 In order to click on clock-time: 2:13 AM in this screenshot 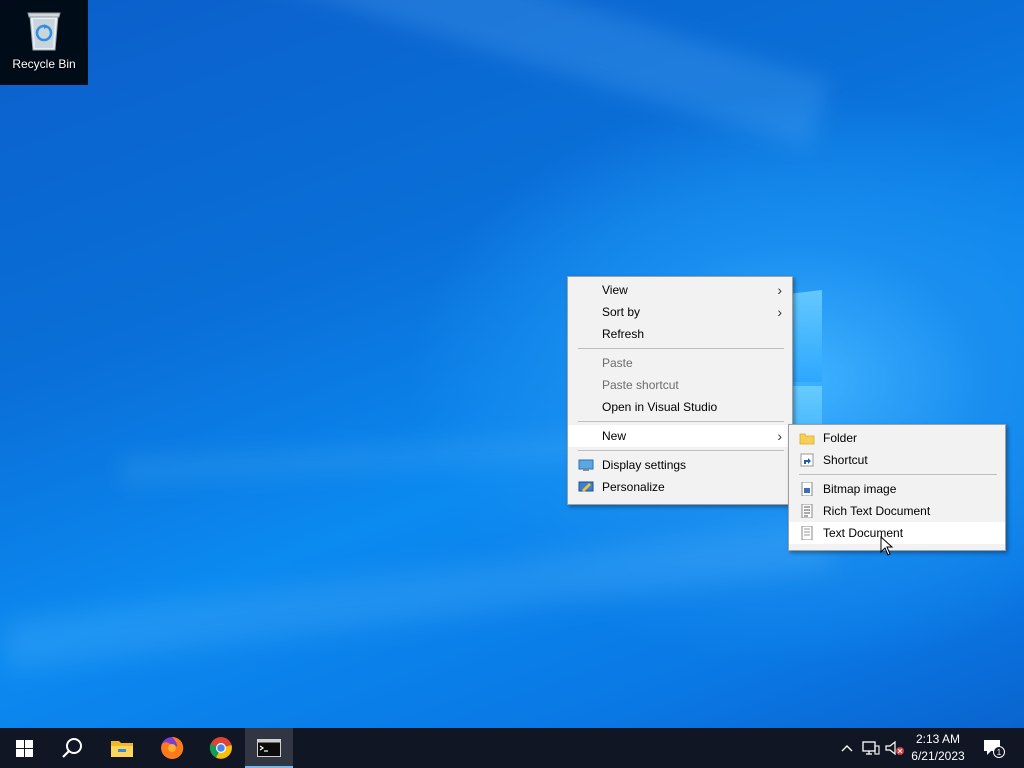, I will do `click(938, 739)`.